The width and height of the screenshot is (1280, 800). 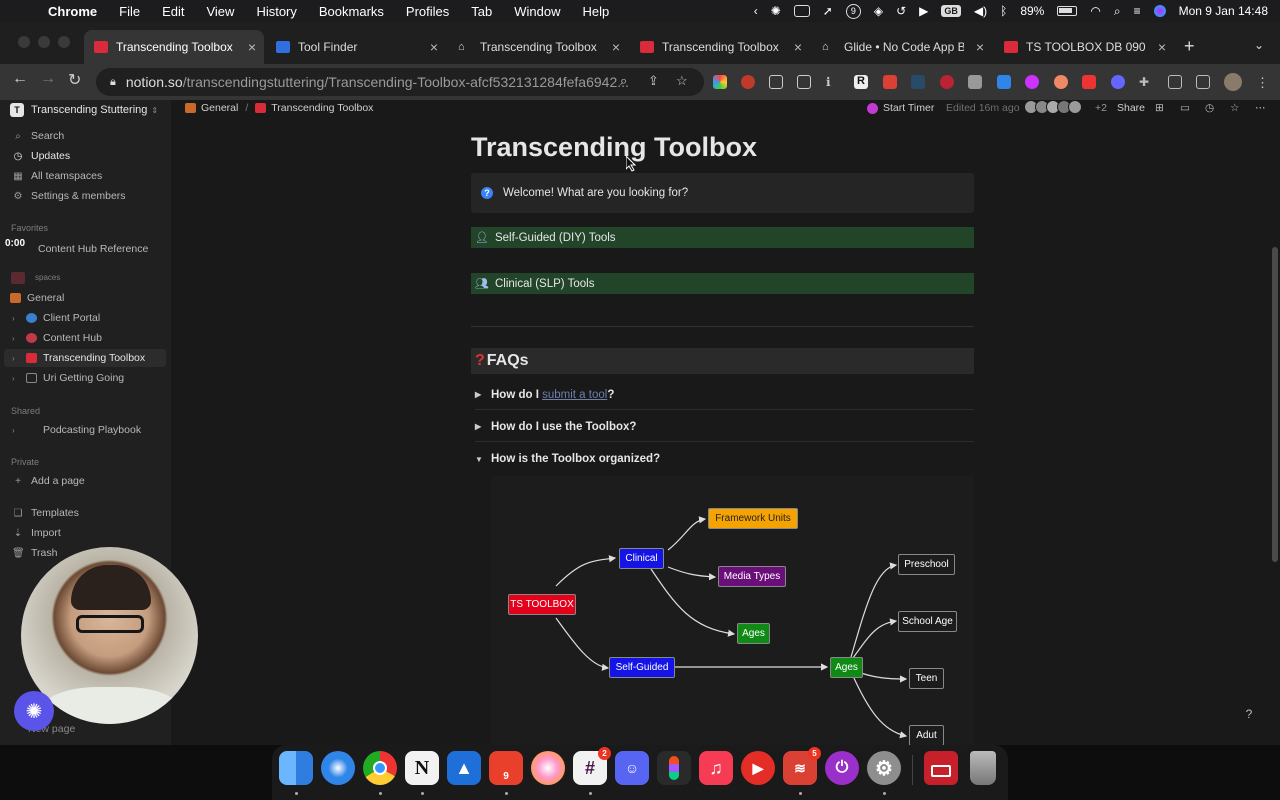 What do you see at coordinates (980, 11) in the screenshot?
I see `volume-icon: ◀)` at bounding box center [980, 11].